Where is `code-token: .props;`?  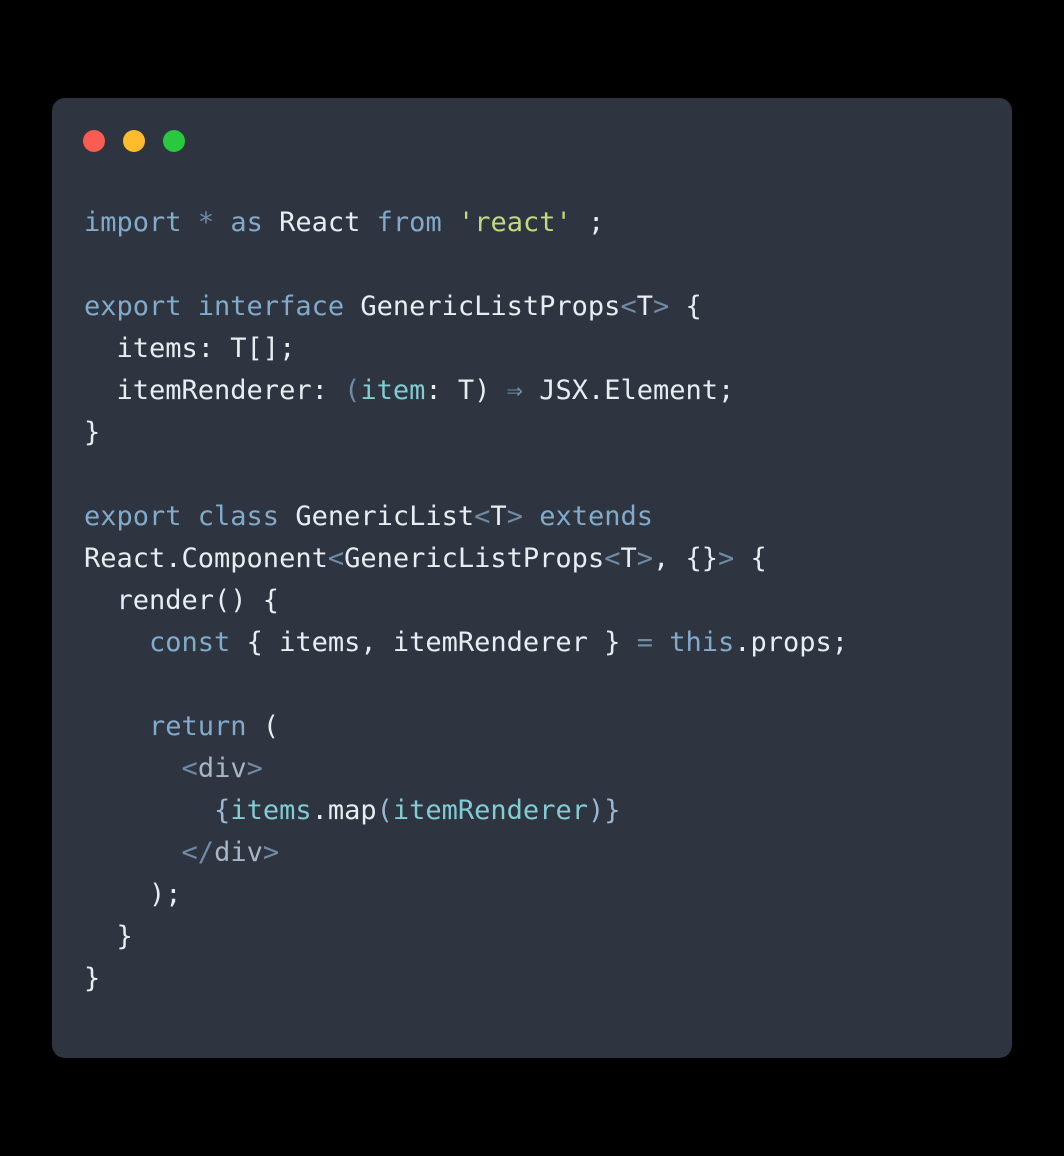 code-token: .props; is located at coordinates (791, 642).